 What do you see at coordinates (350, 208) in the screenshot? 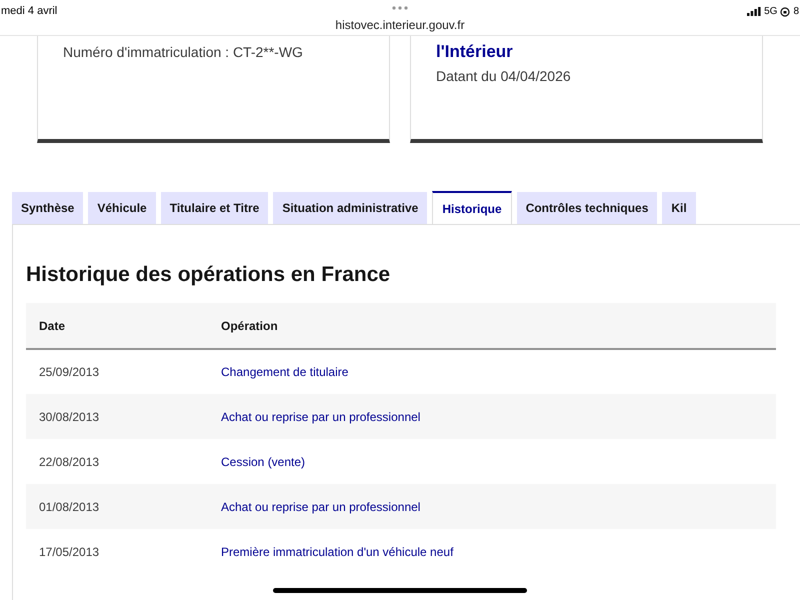
I see `tab: Situation administrative` at bounding box center [350, 208].